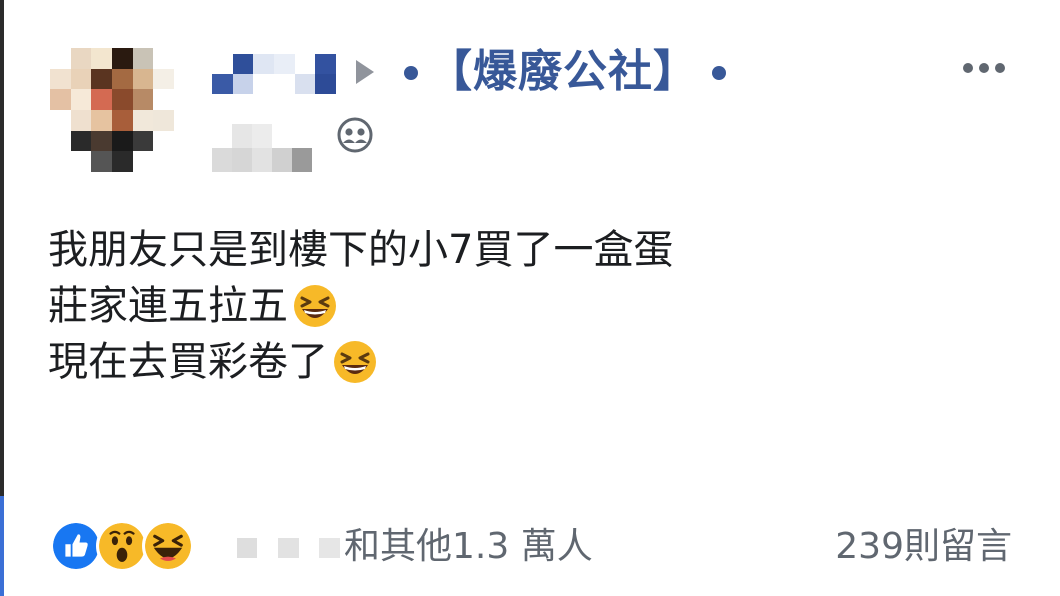  What do you see at coordinates (468, 547) in the screenshot?
I see `reaction-summary-link: 和其他1.3 萬人` at bounding box center [468, 547].